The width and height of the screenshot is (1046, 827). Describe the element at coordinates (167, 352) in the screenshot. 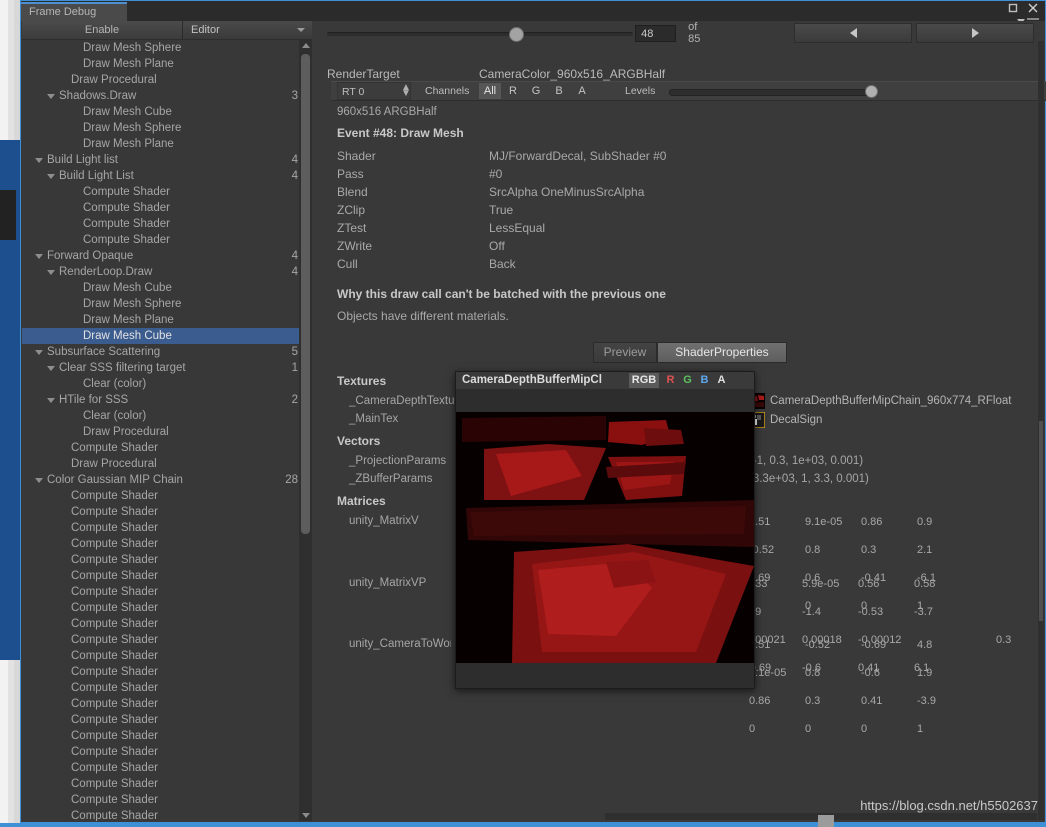

I see `tree-row: Subsurface Scattering 5` at that location.